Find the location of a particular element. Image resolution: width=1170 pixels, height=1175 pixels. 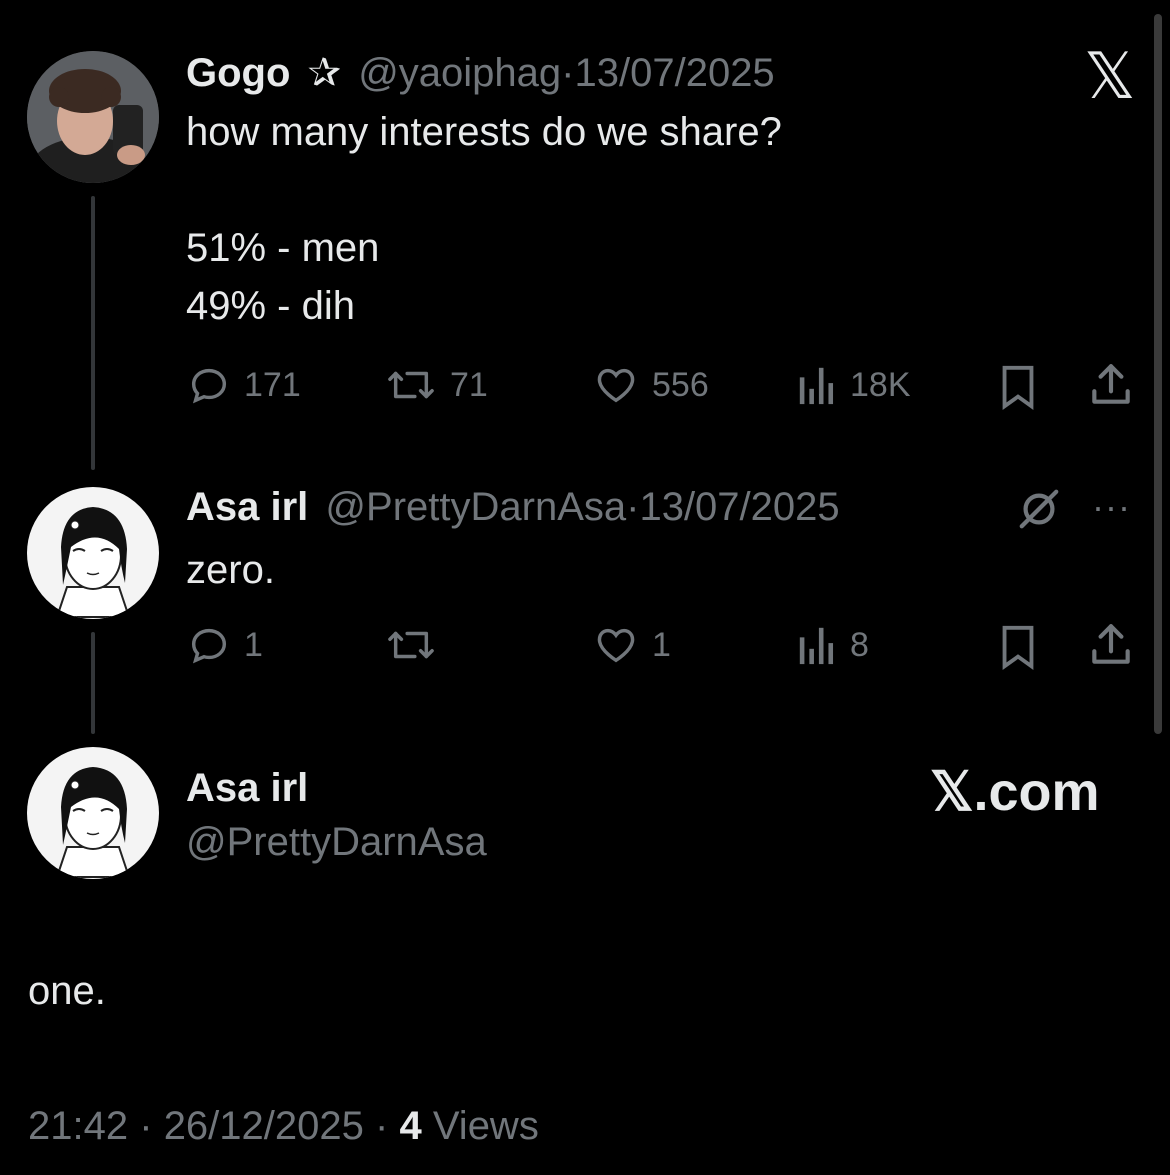

views-button: 18K is located at coordinates (853, 385).